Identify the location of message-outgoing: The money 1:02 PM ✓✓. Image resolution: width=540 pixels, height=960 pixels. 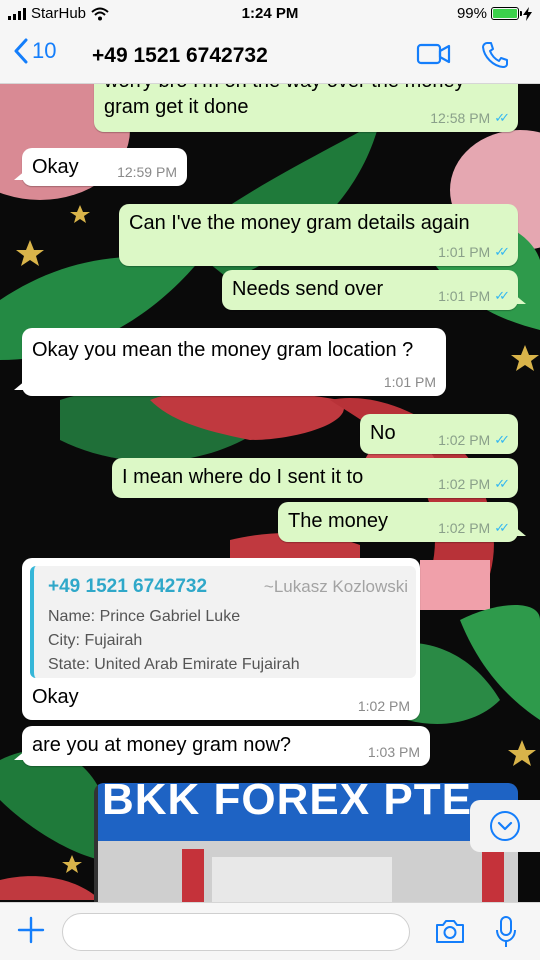
(402, 522).